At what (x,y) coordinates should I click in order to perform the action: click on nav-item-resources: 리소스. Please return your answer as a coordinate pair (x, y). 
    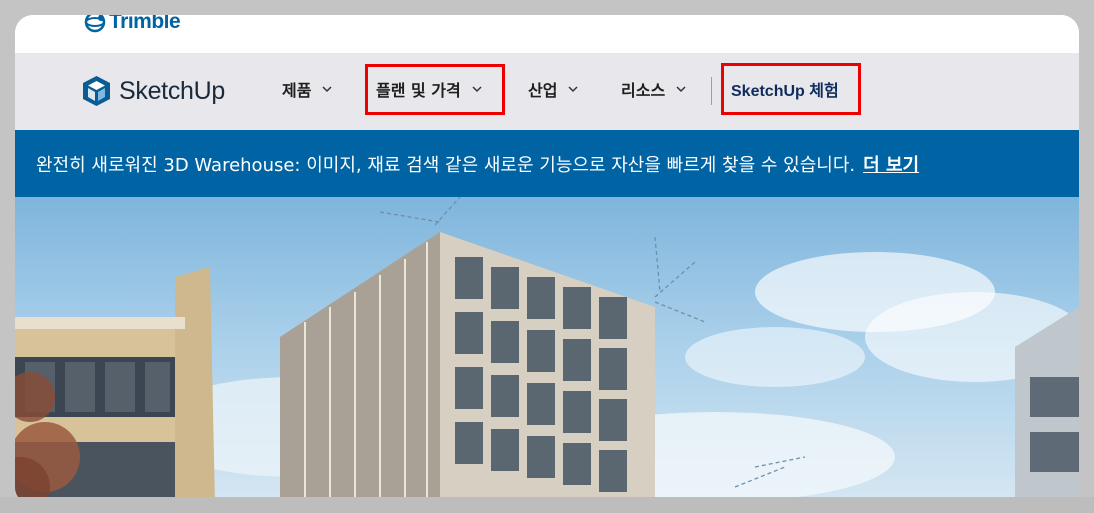
    Looking at the image, I should click on (654, 89).